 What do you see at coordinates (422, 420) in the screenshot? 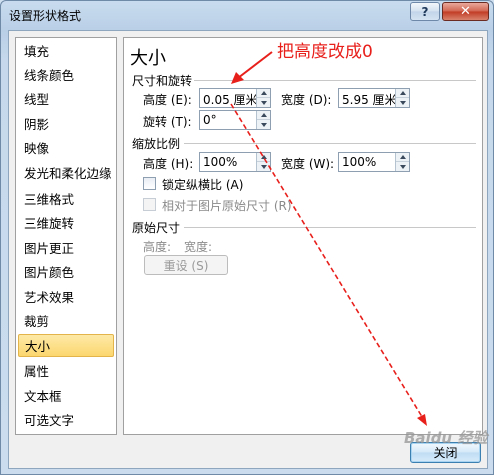
I see `annotation-dashed-arrow-head` at bounding box center [422, 420].